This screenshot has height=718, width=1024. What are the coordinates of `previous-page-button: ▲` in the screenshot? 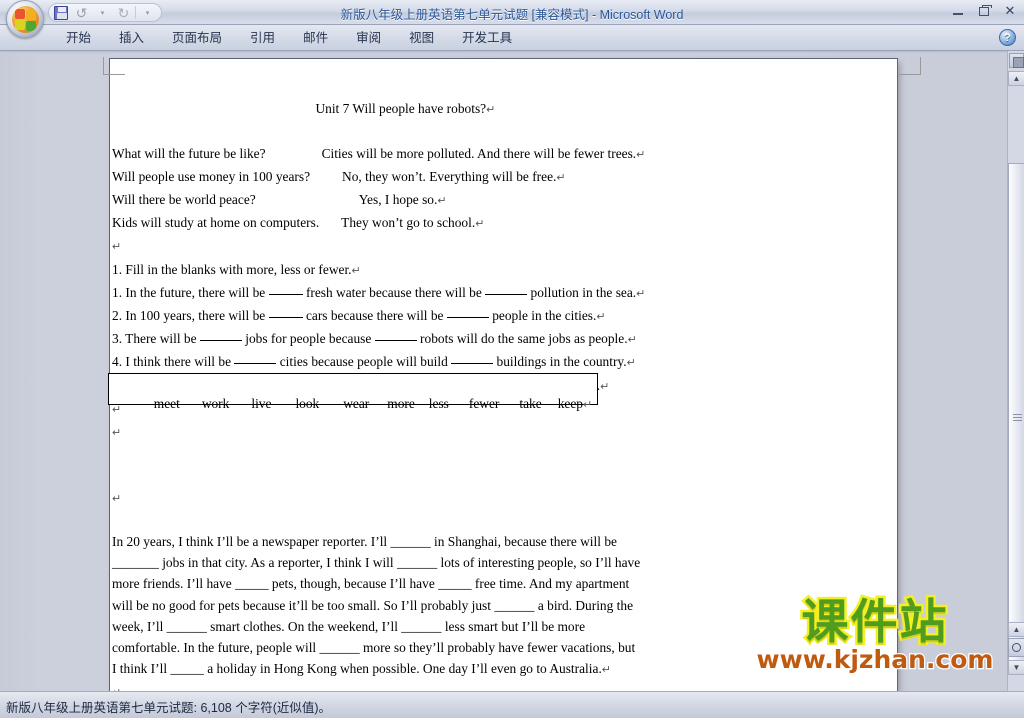 It's located at (1016, 629).